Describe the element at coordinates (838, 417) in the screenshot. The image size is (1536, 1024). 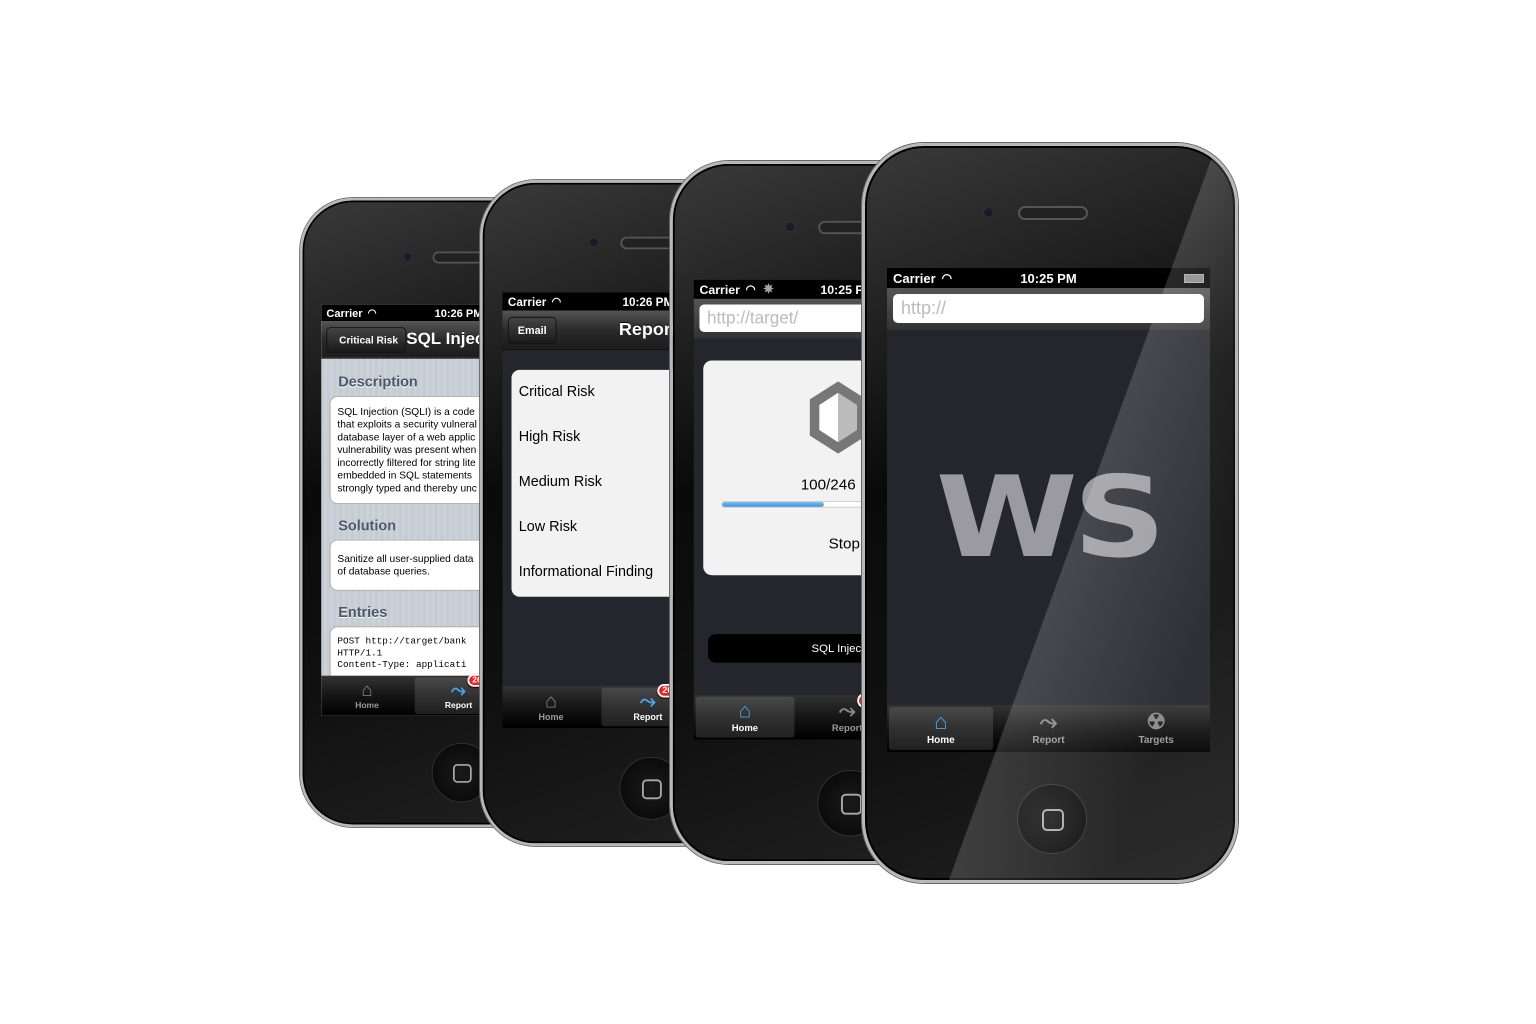
I see `cube-icon` at that location.